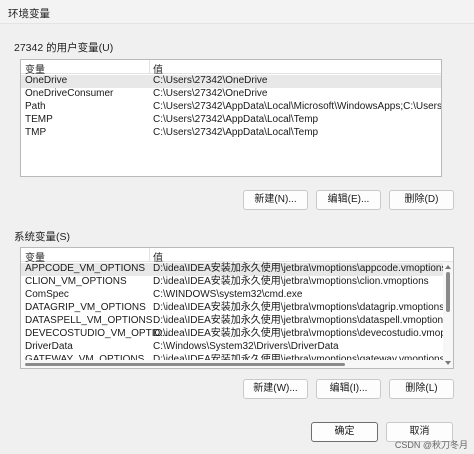 This screenshot has width=474, height=454. Describe the element at coordinates (89, 320) in the screenshot. I see `var-name: DATASPELL_VM_OPTIONS` at that location.